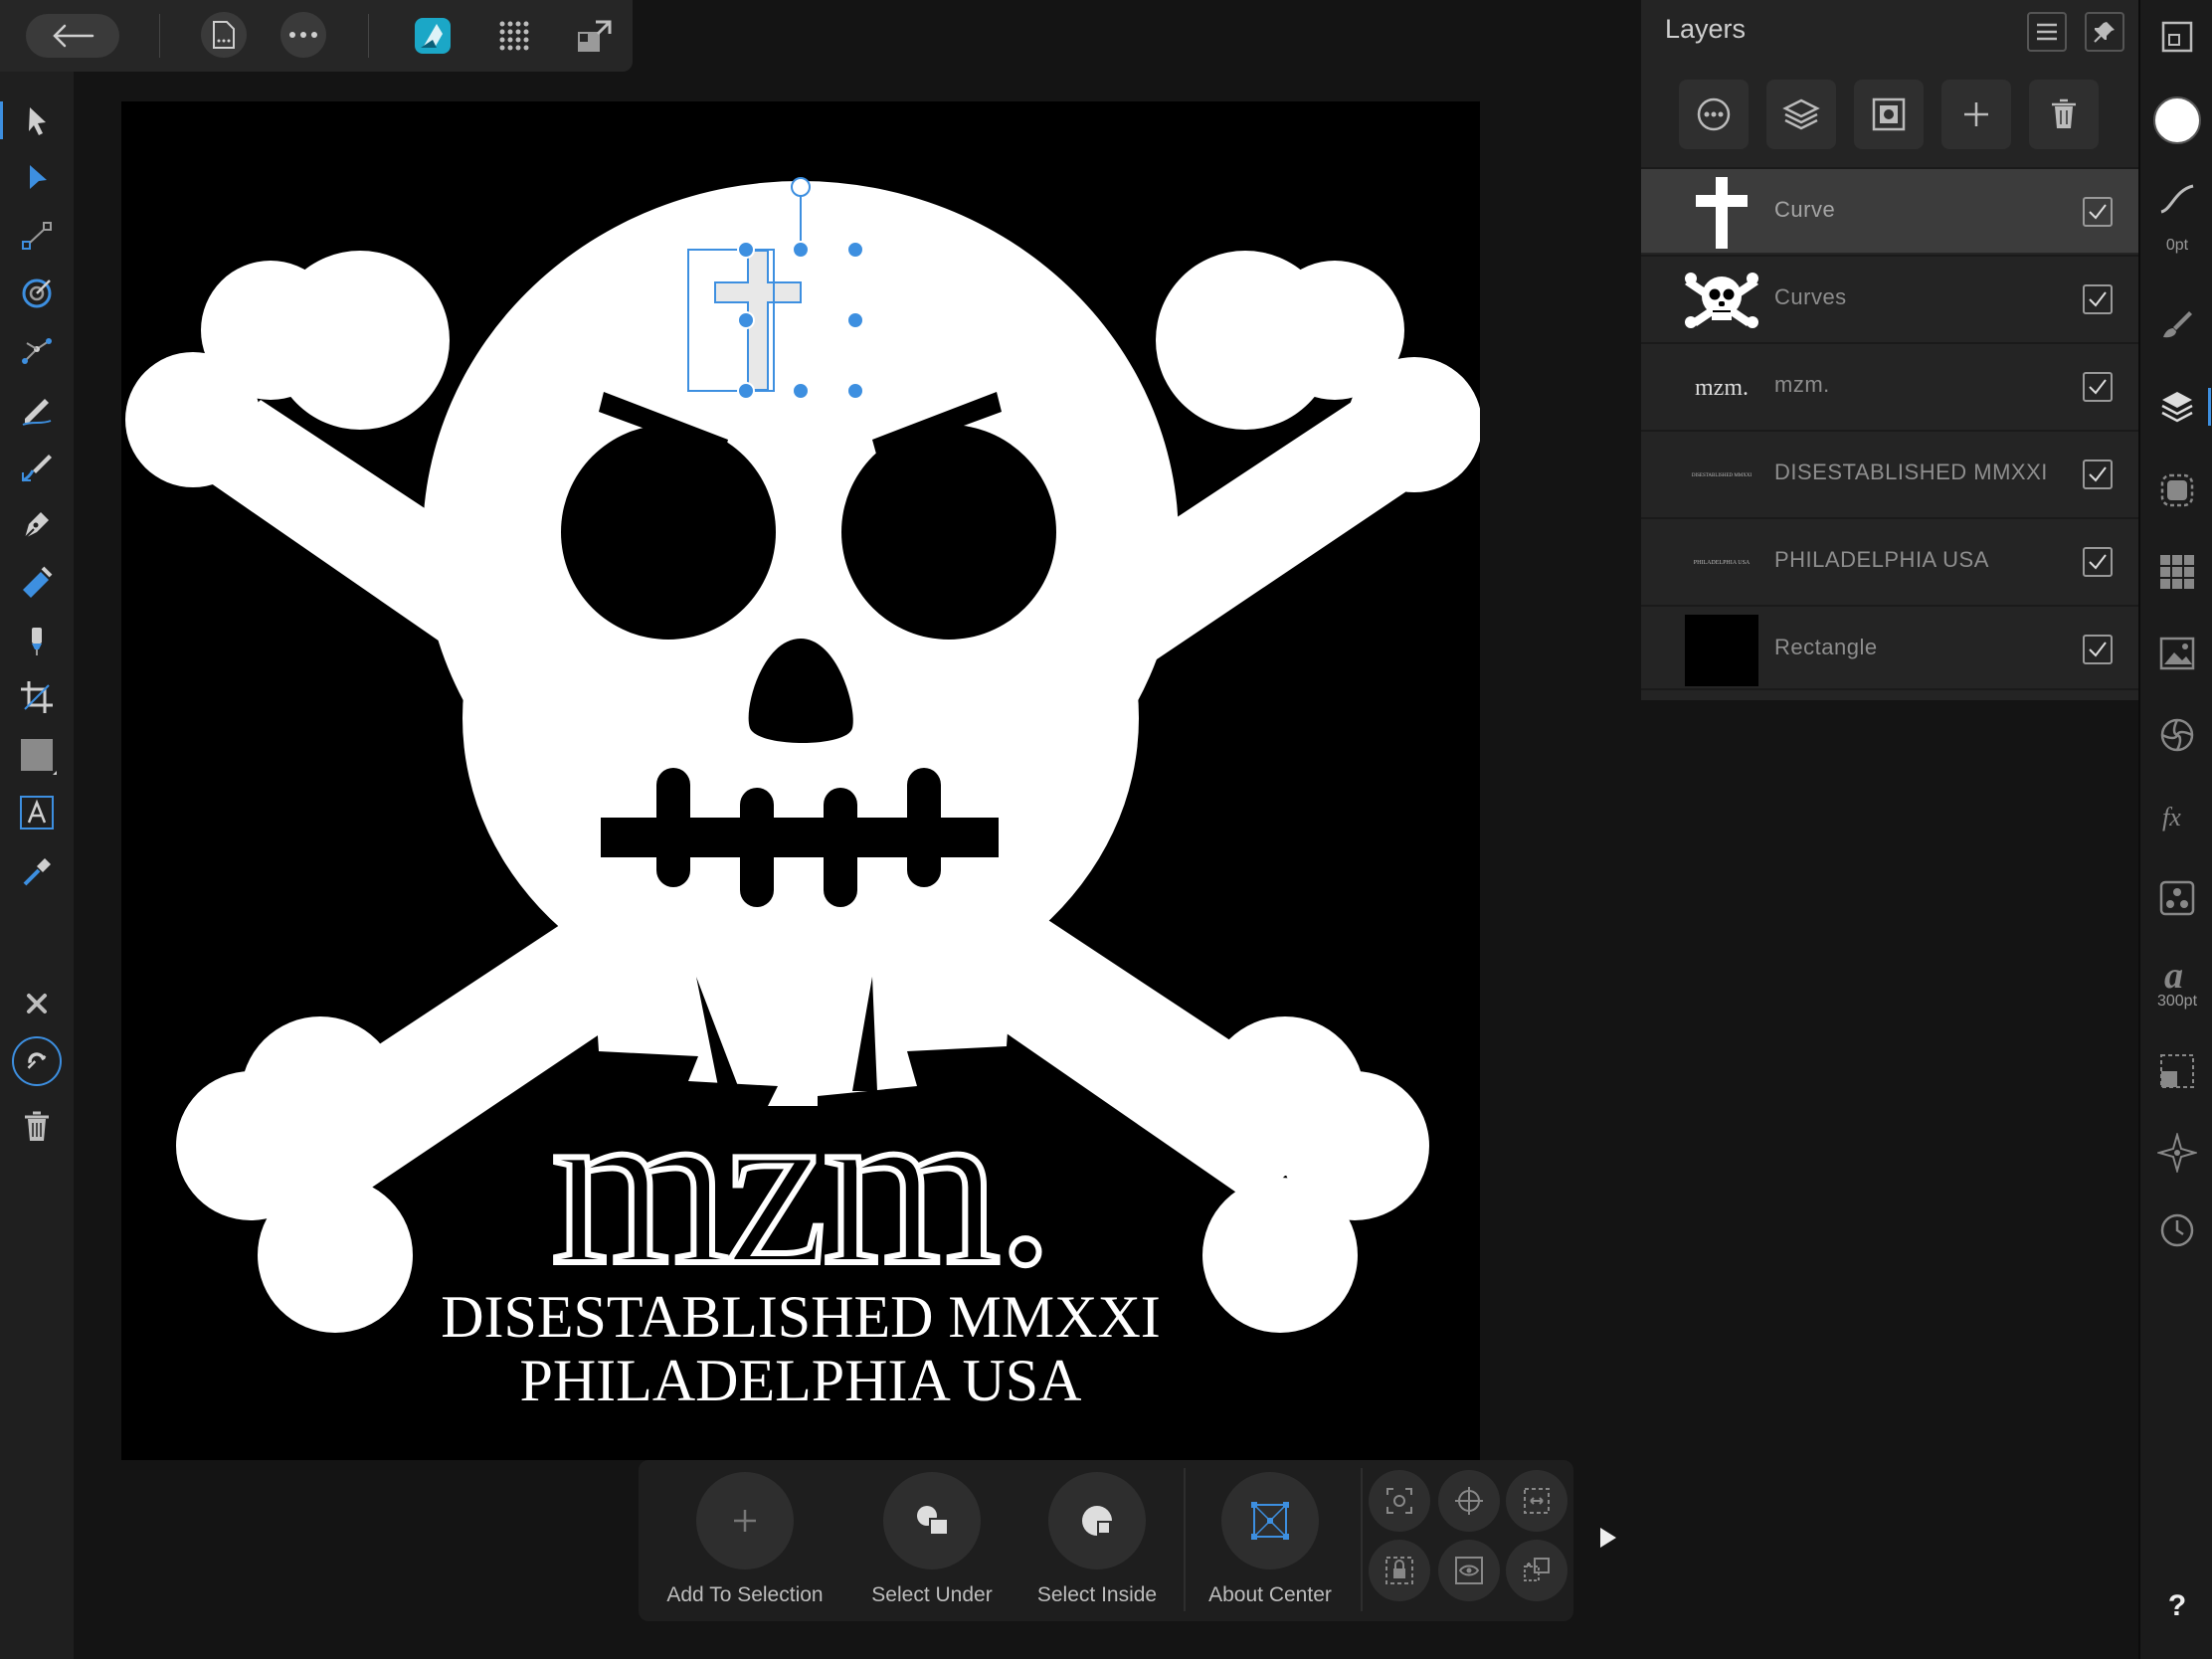  What do you see at coordinates (2177, 572) in the screenshot?
I see `swatches-panel-button` at bounding box center [2177, 572].